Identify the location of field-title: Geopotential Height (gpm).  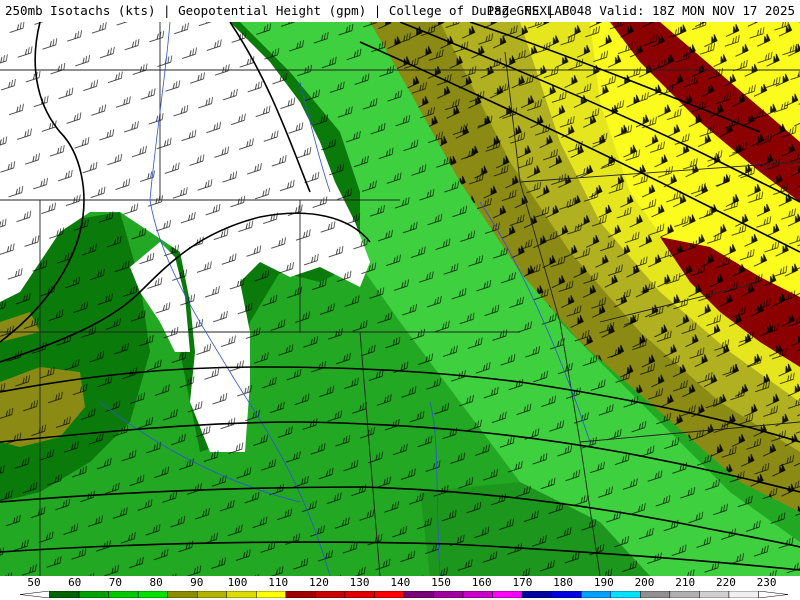
(272, 10).